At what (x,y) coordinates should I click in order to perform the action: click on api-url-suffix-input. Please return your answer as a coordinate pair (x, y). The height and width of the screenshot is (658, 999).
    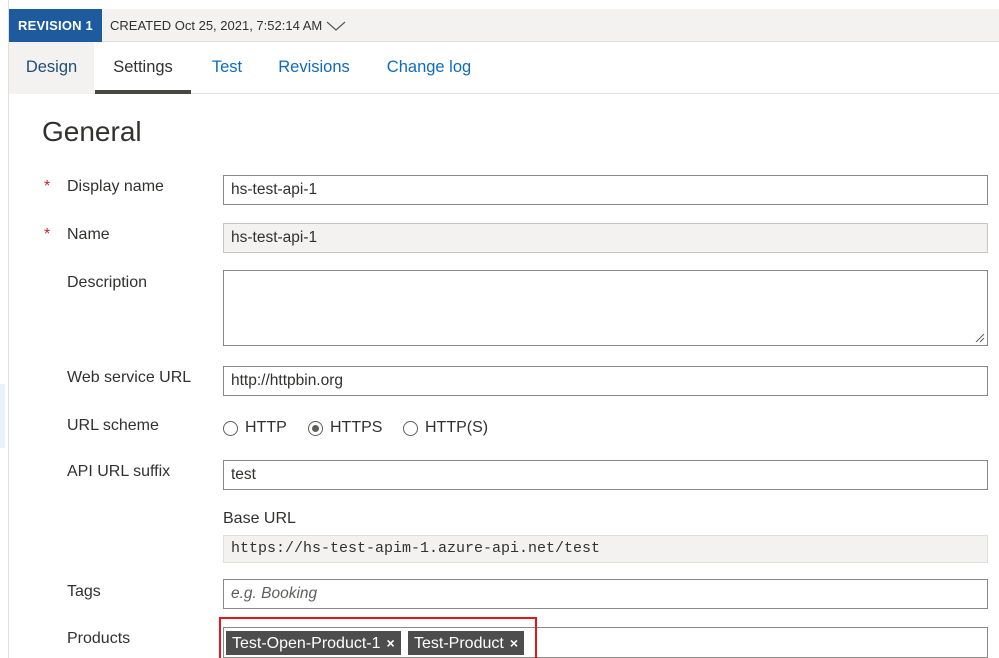
    Looking at the image, I should click on (605, 475).